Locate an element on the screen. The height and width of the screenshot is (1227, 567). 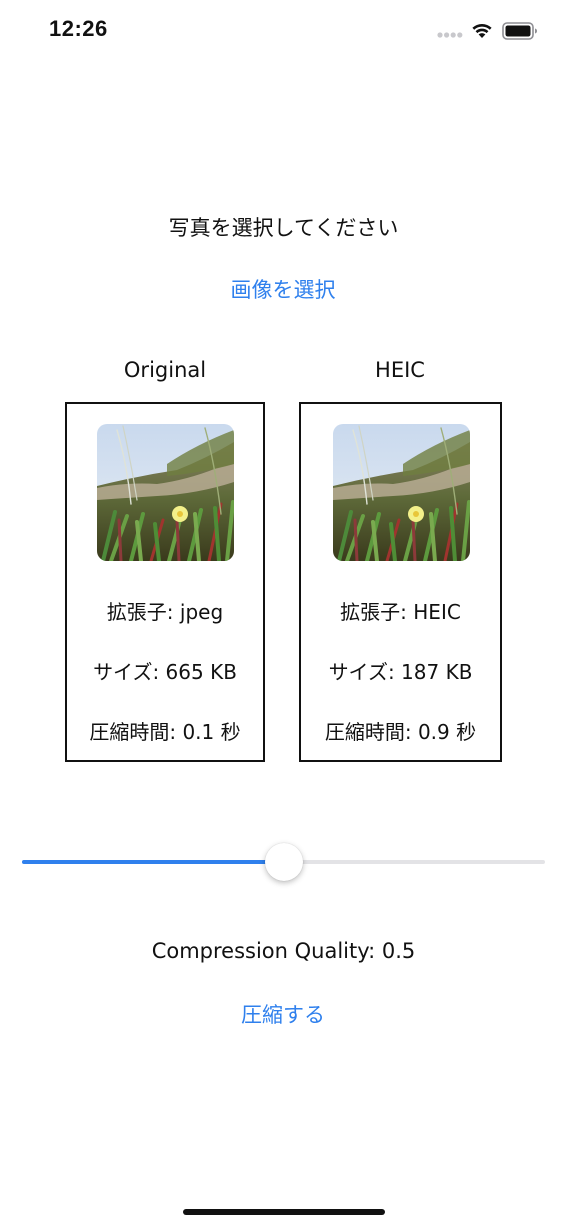
status-bar: 12:26 is located at coordinates (283, 31).